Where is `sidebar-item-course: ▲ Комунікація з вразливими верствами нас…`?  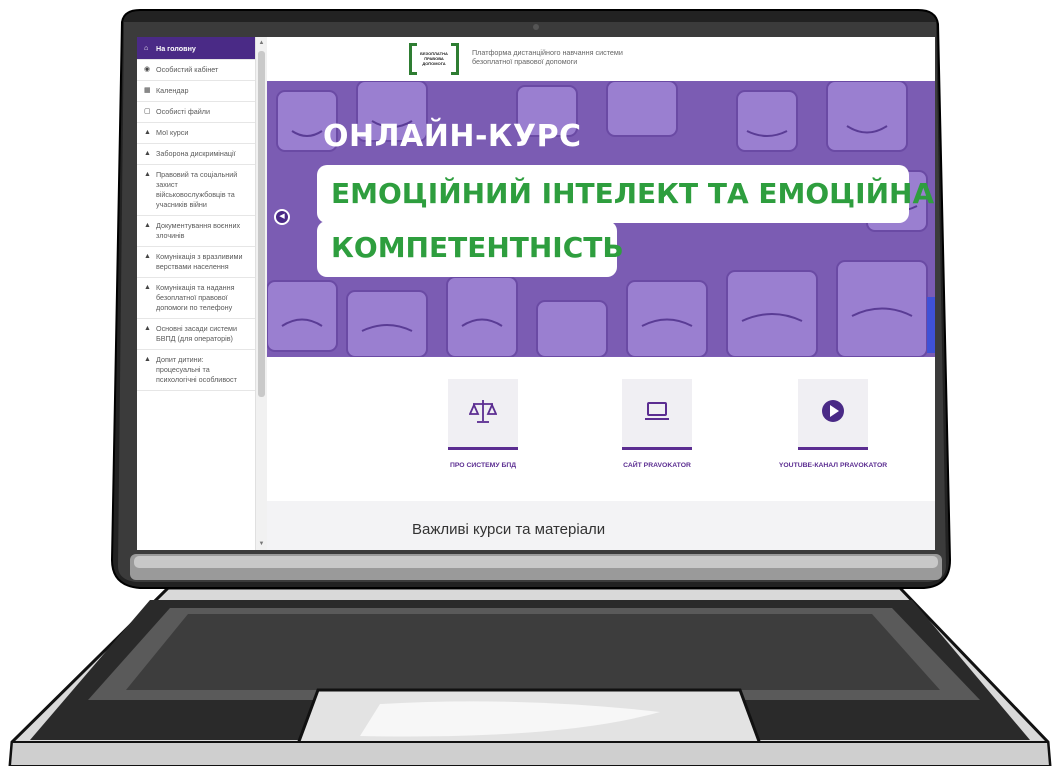 sidebar-item-course: ▲ Комунікація з вразливими верствами нас… is located at coordinates (196, 262).